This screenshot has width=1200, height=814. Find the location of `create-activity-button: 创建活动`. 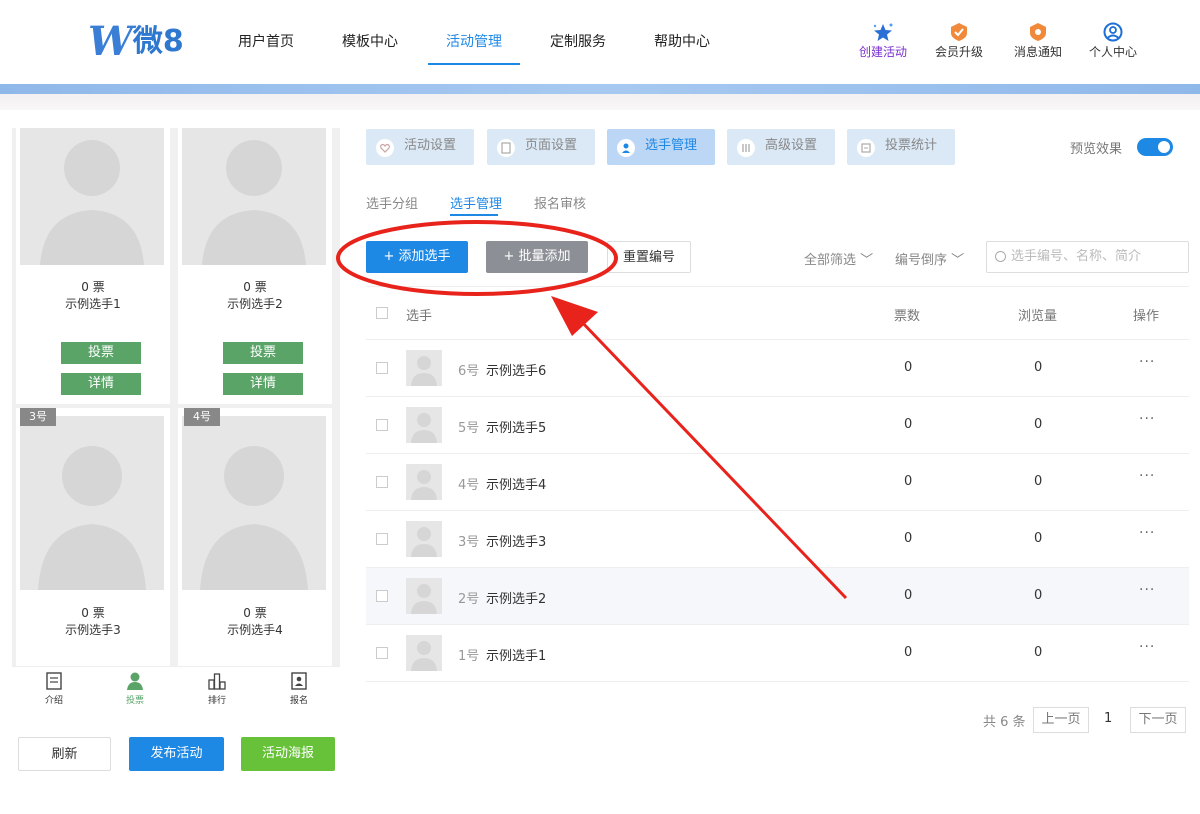

create-activity-button: 创建活动 is located at coordinates (883, 41).